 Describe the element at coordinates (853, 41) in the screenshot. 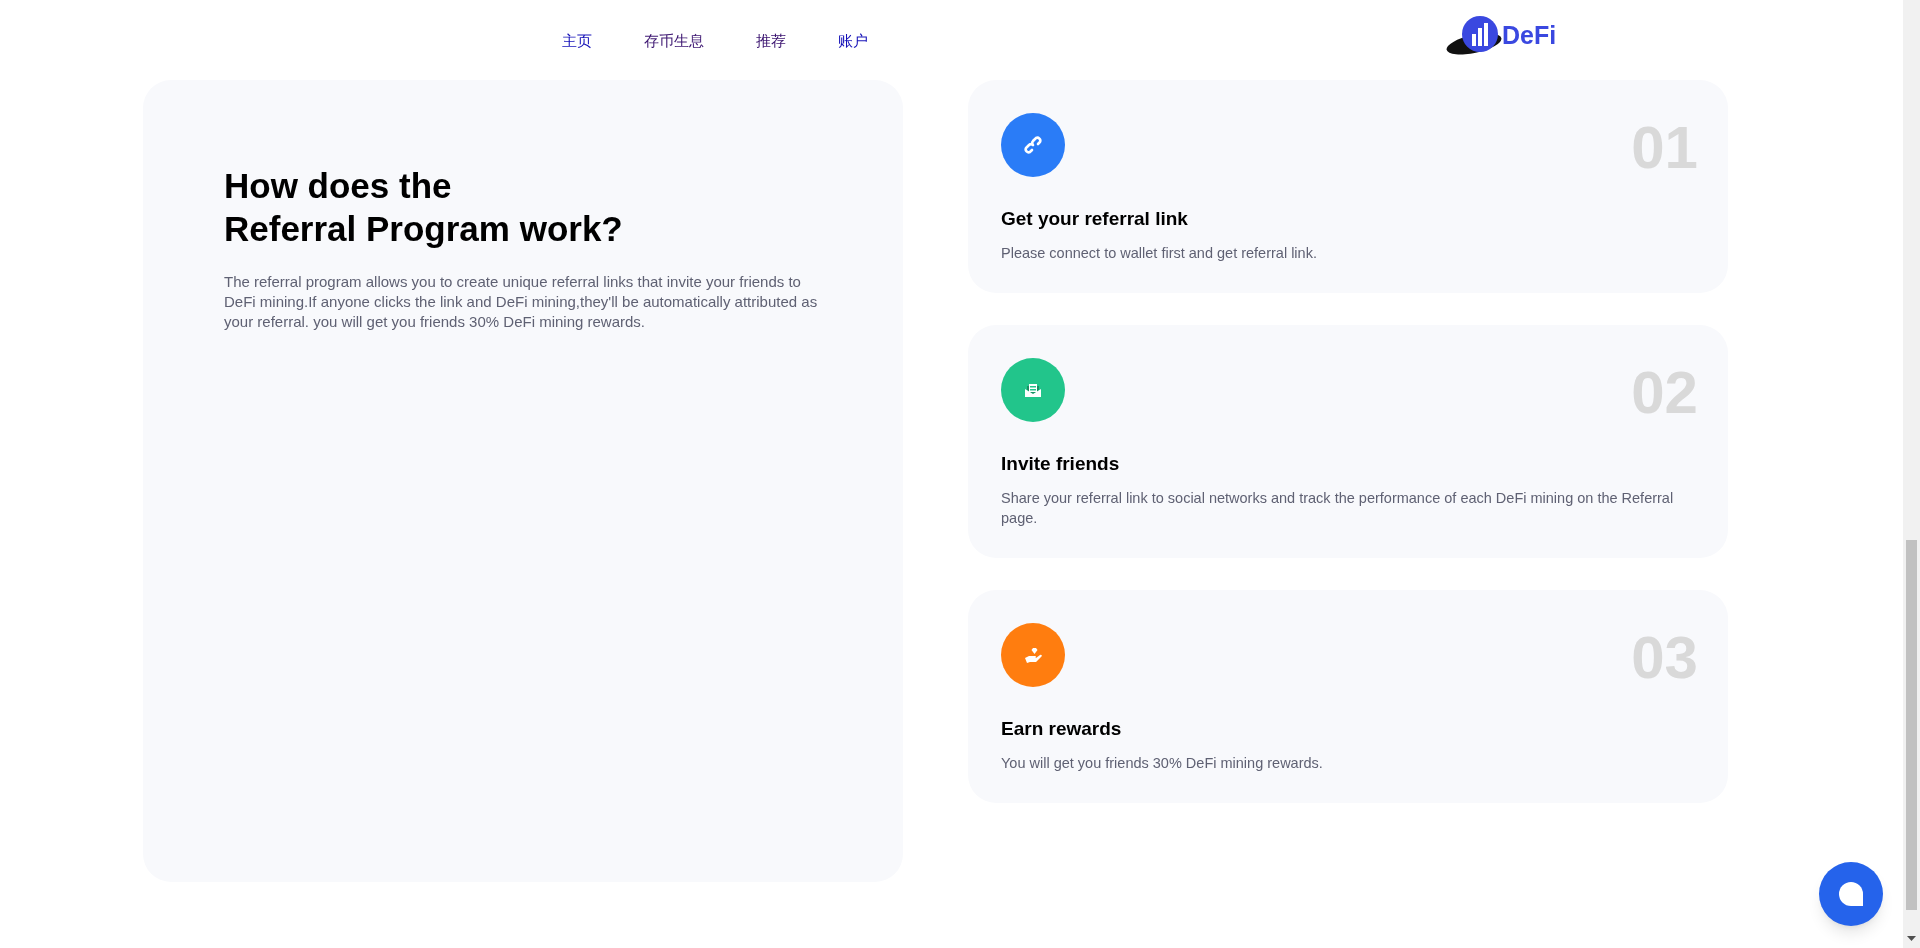

I see `nav-link: 账户` at that location.